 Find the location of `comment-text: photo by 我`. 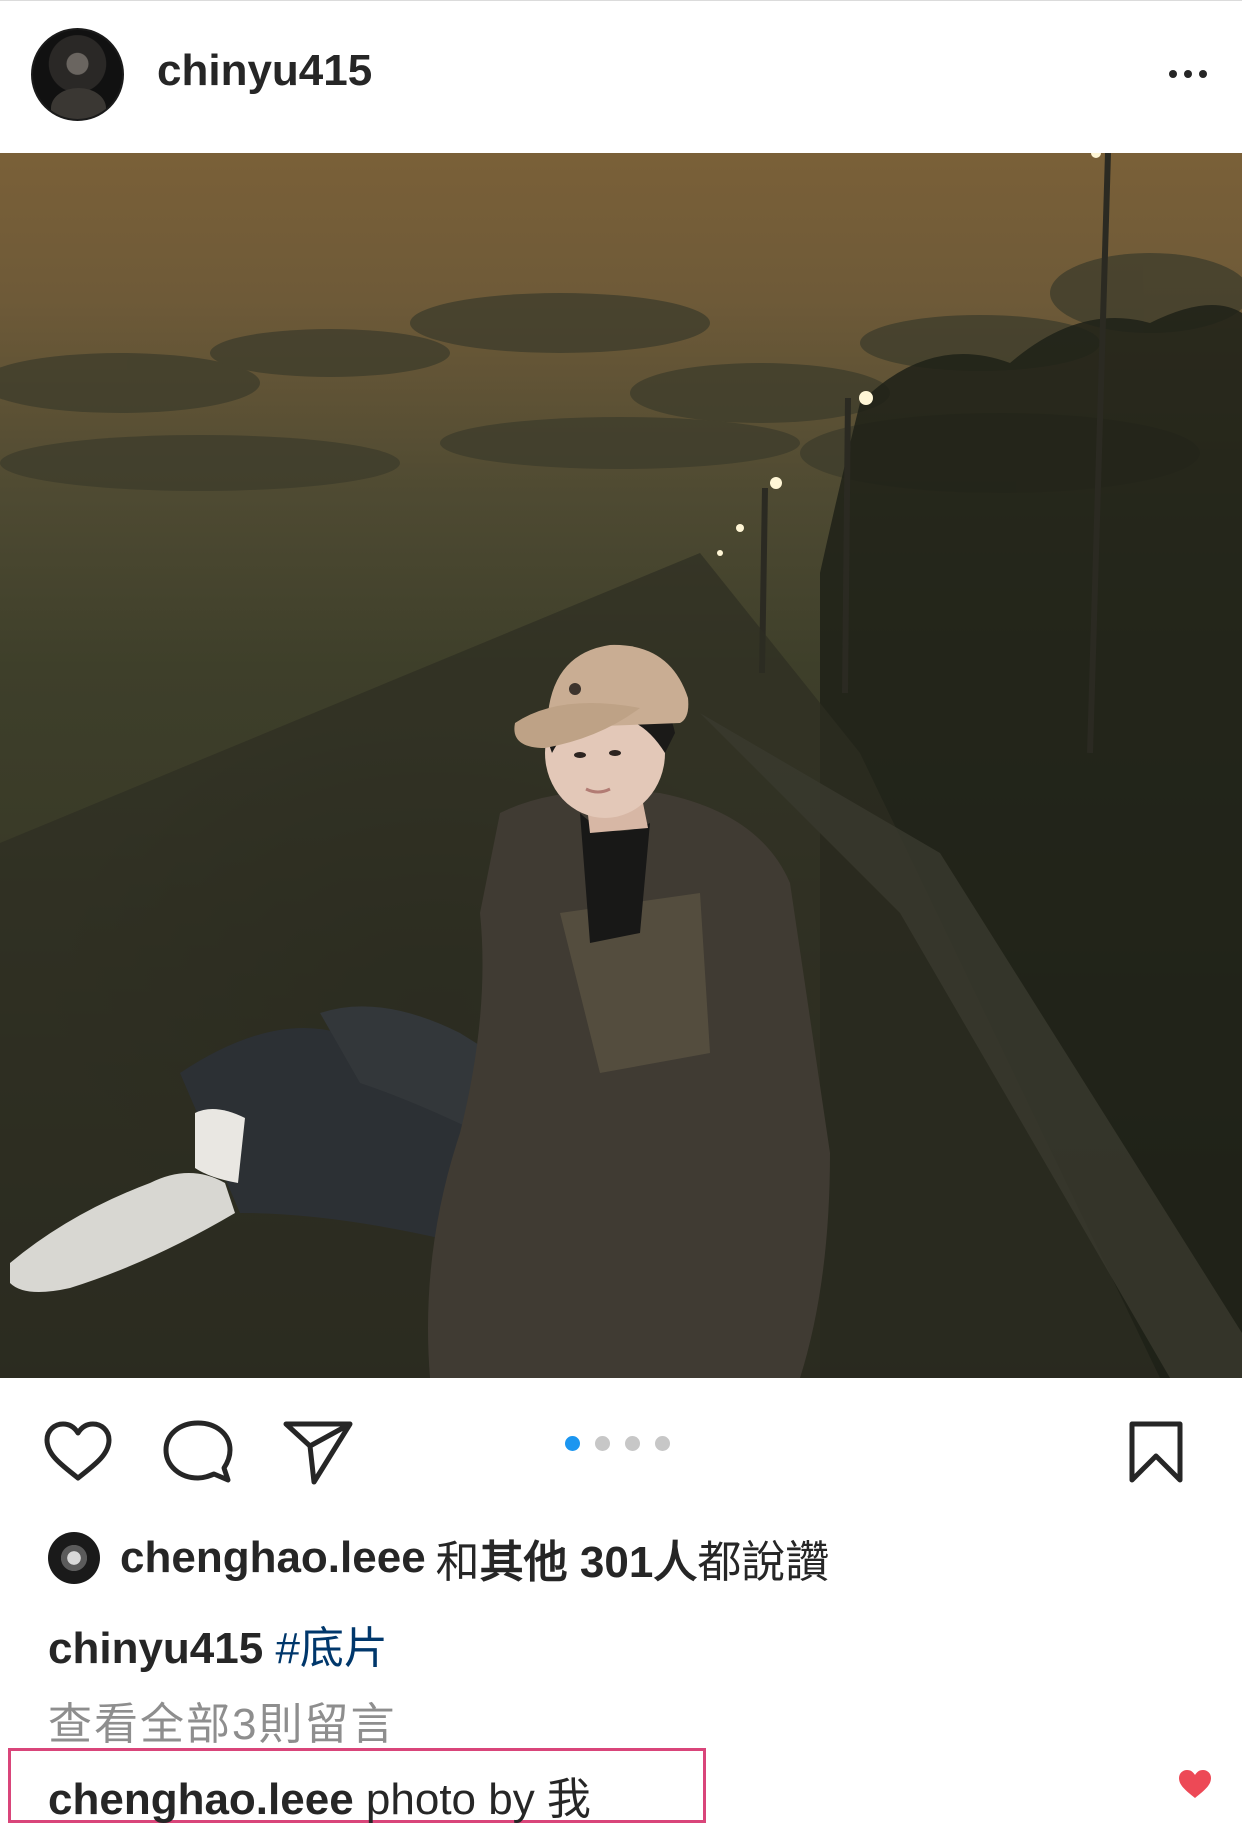

comment-text: photo by 我 is located at coordinates (478, 1799).